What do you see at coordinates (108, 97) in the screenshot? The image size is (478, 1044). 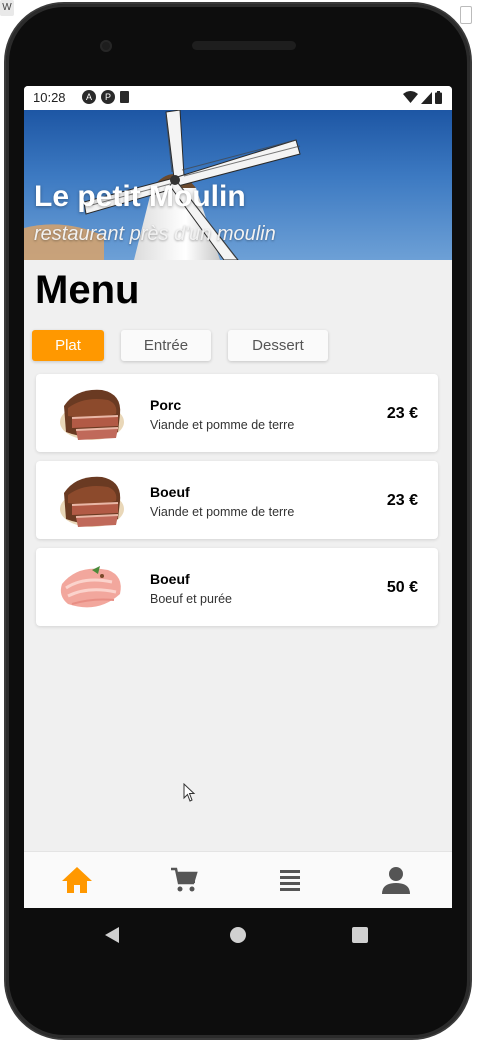 I see `p-icon: P` at bounding box center [108, 97].